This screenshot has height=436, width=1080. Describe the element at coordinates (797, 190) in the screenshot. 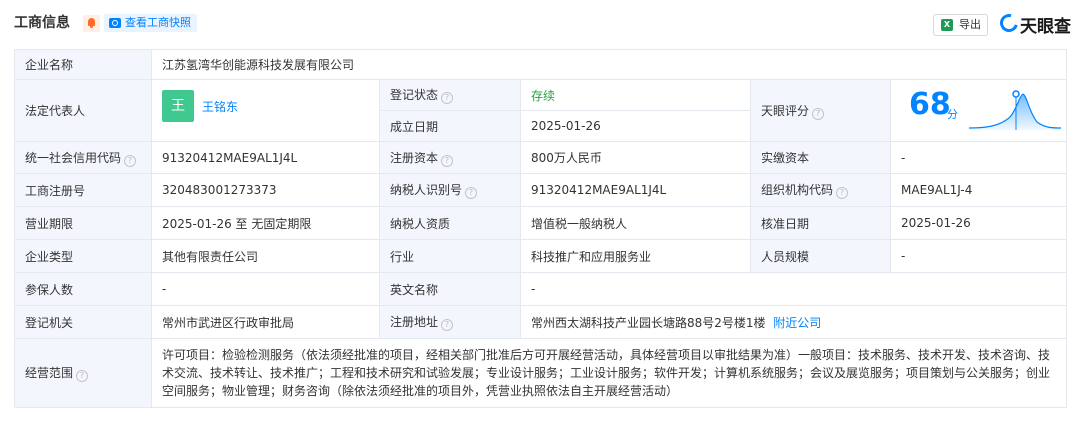

I see `org-code-label: 组织机构代码` at that location.